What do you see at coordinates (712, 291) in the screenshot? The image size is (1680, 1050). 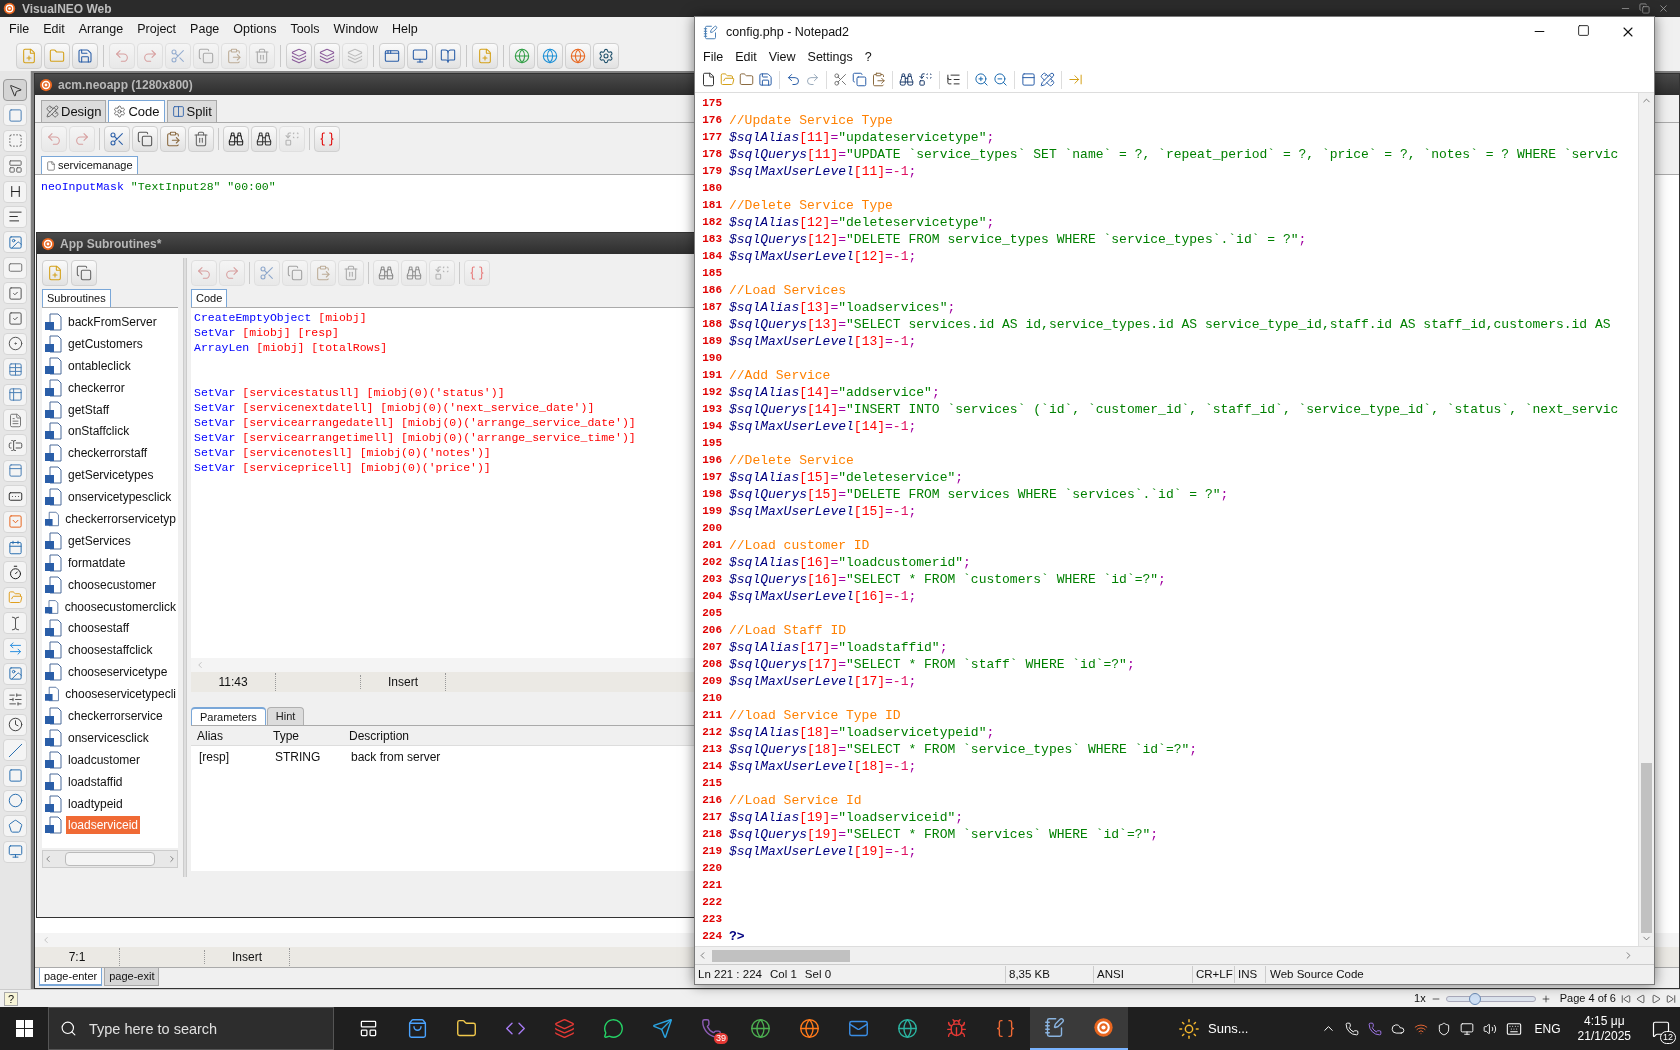 I see `line-number: 186` at bounding box center [712, 291].